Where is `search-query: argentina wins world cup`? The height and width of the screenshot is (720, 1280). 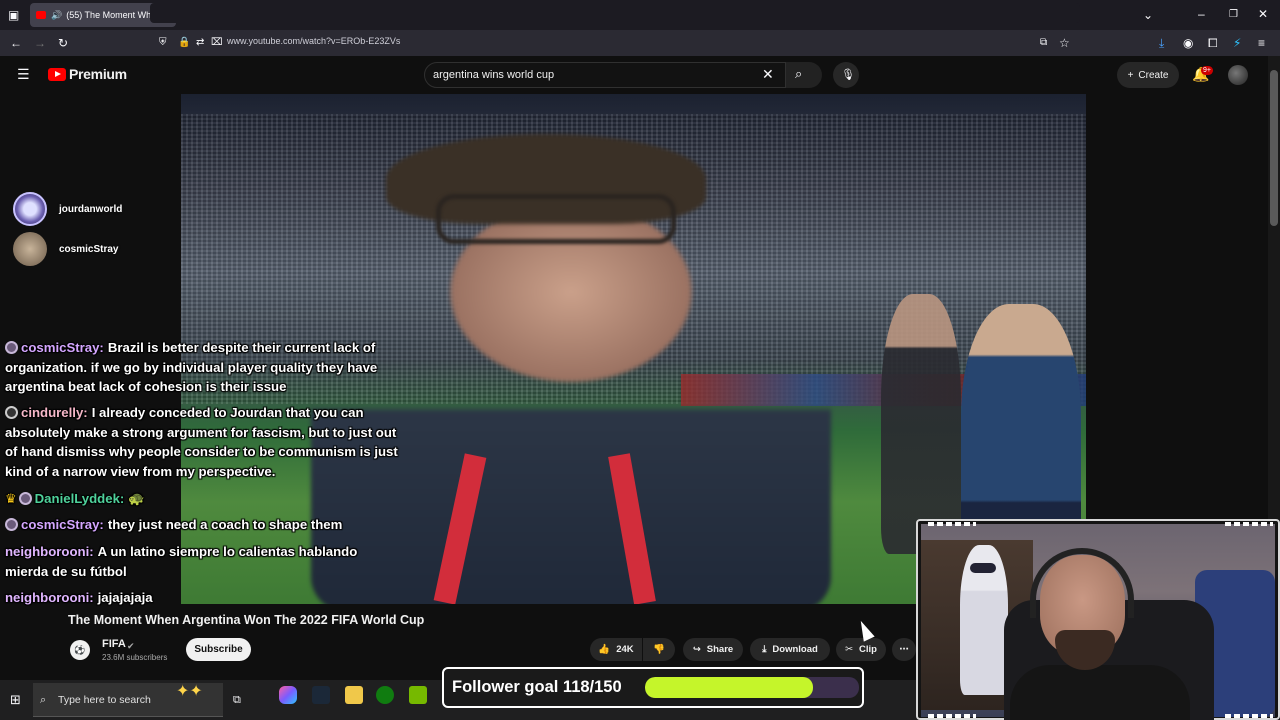
search-query: argentina wins world cup is located at coordinates (493, 75).